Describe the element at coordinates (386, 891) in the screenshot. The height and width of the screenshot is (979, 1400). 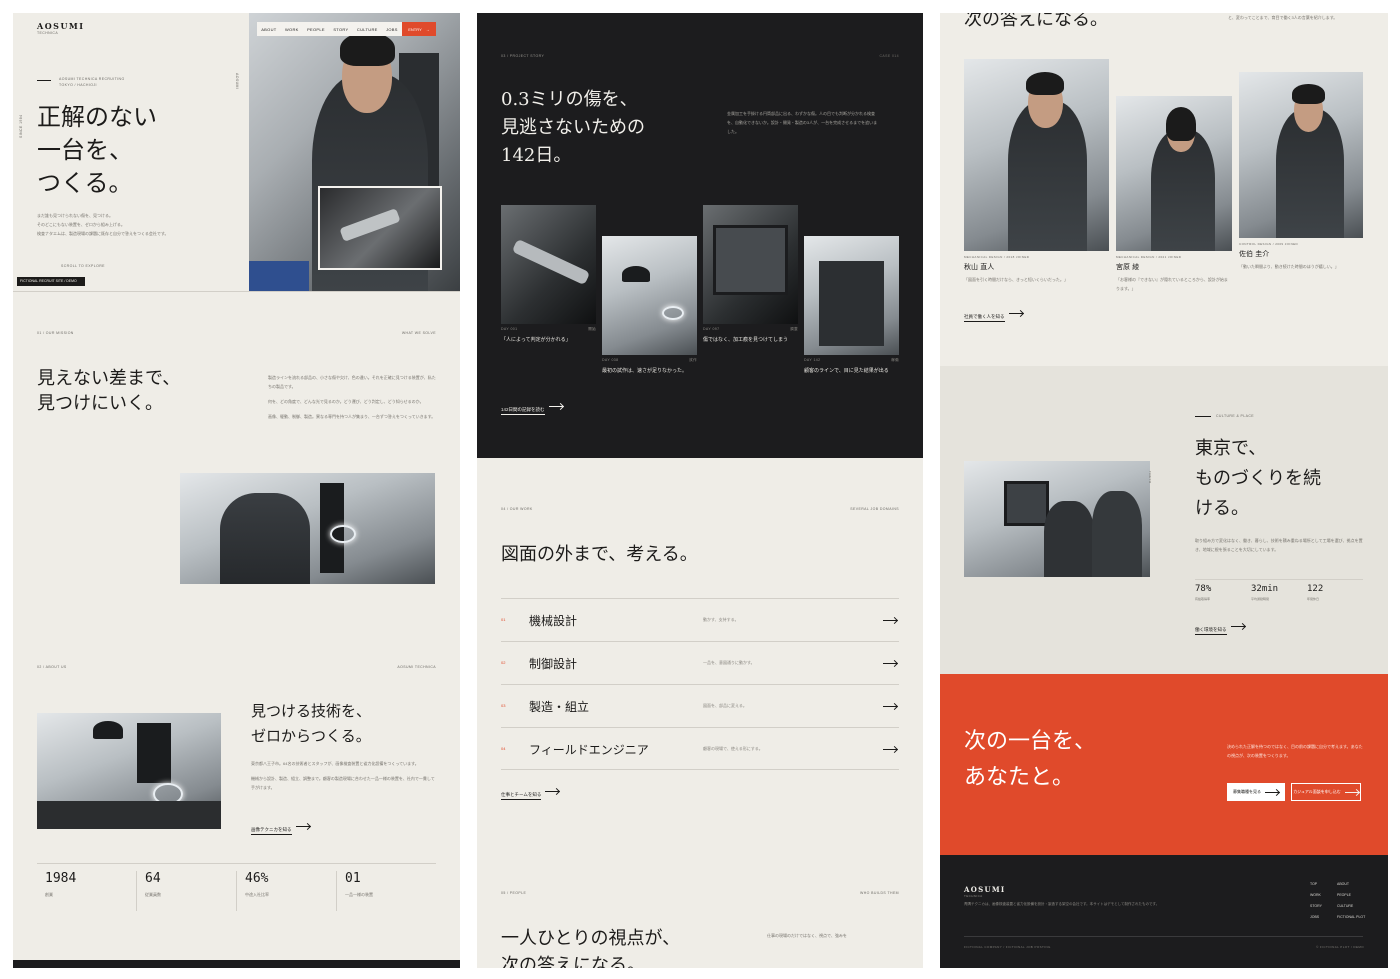
I see `stat-custom: 01 一品一様の装置` at that location.